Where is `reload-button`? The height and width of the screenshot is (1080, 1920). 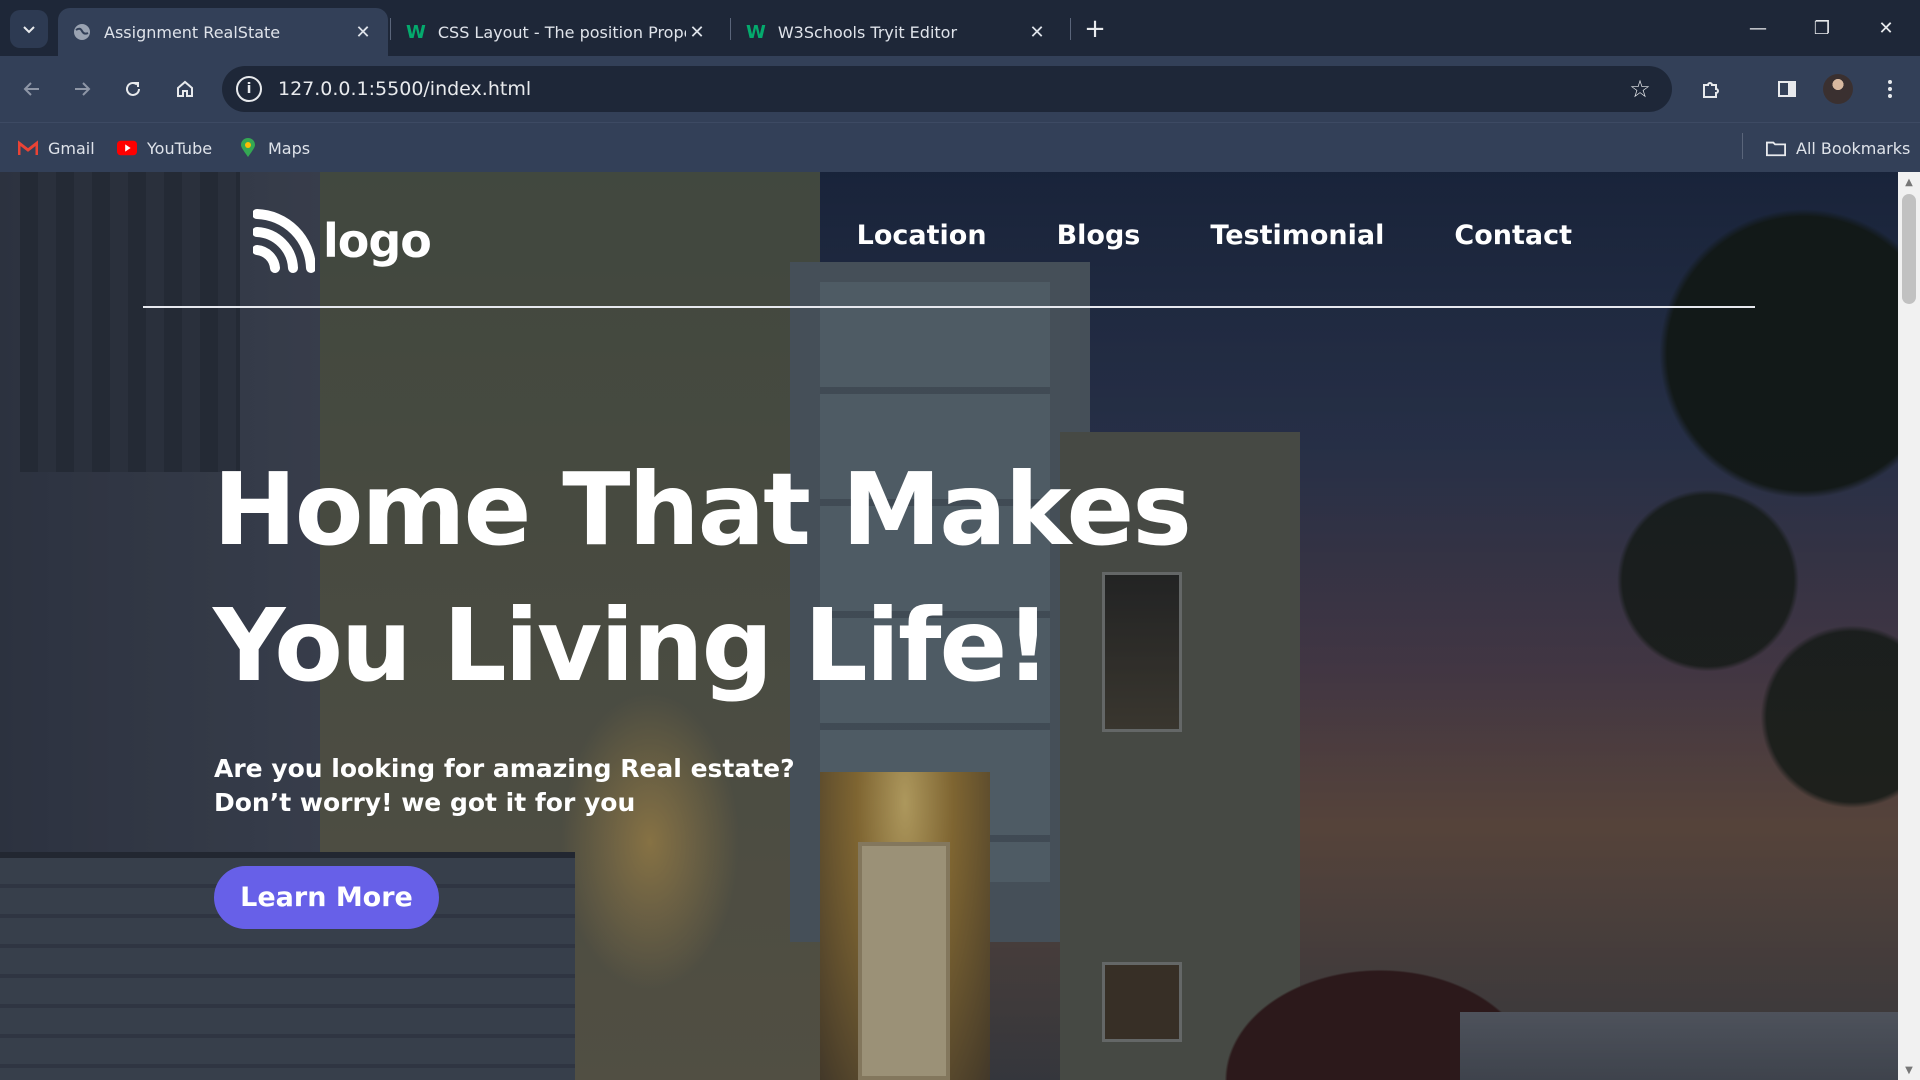
reload-button is located at coordinates (133, 89).